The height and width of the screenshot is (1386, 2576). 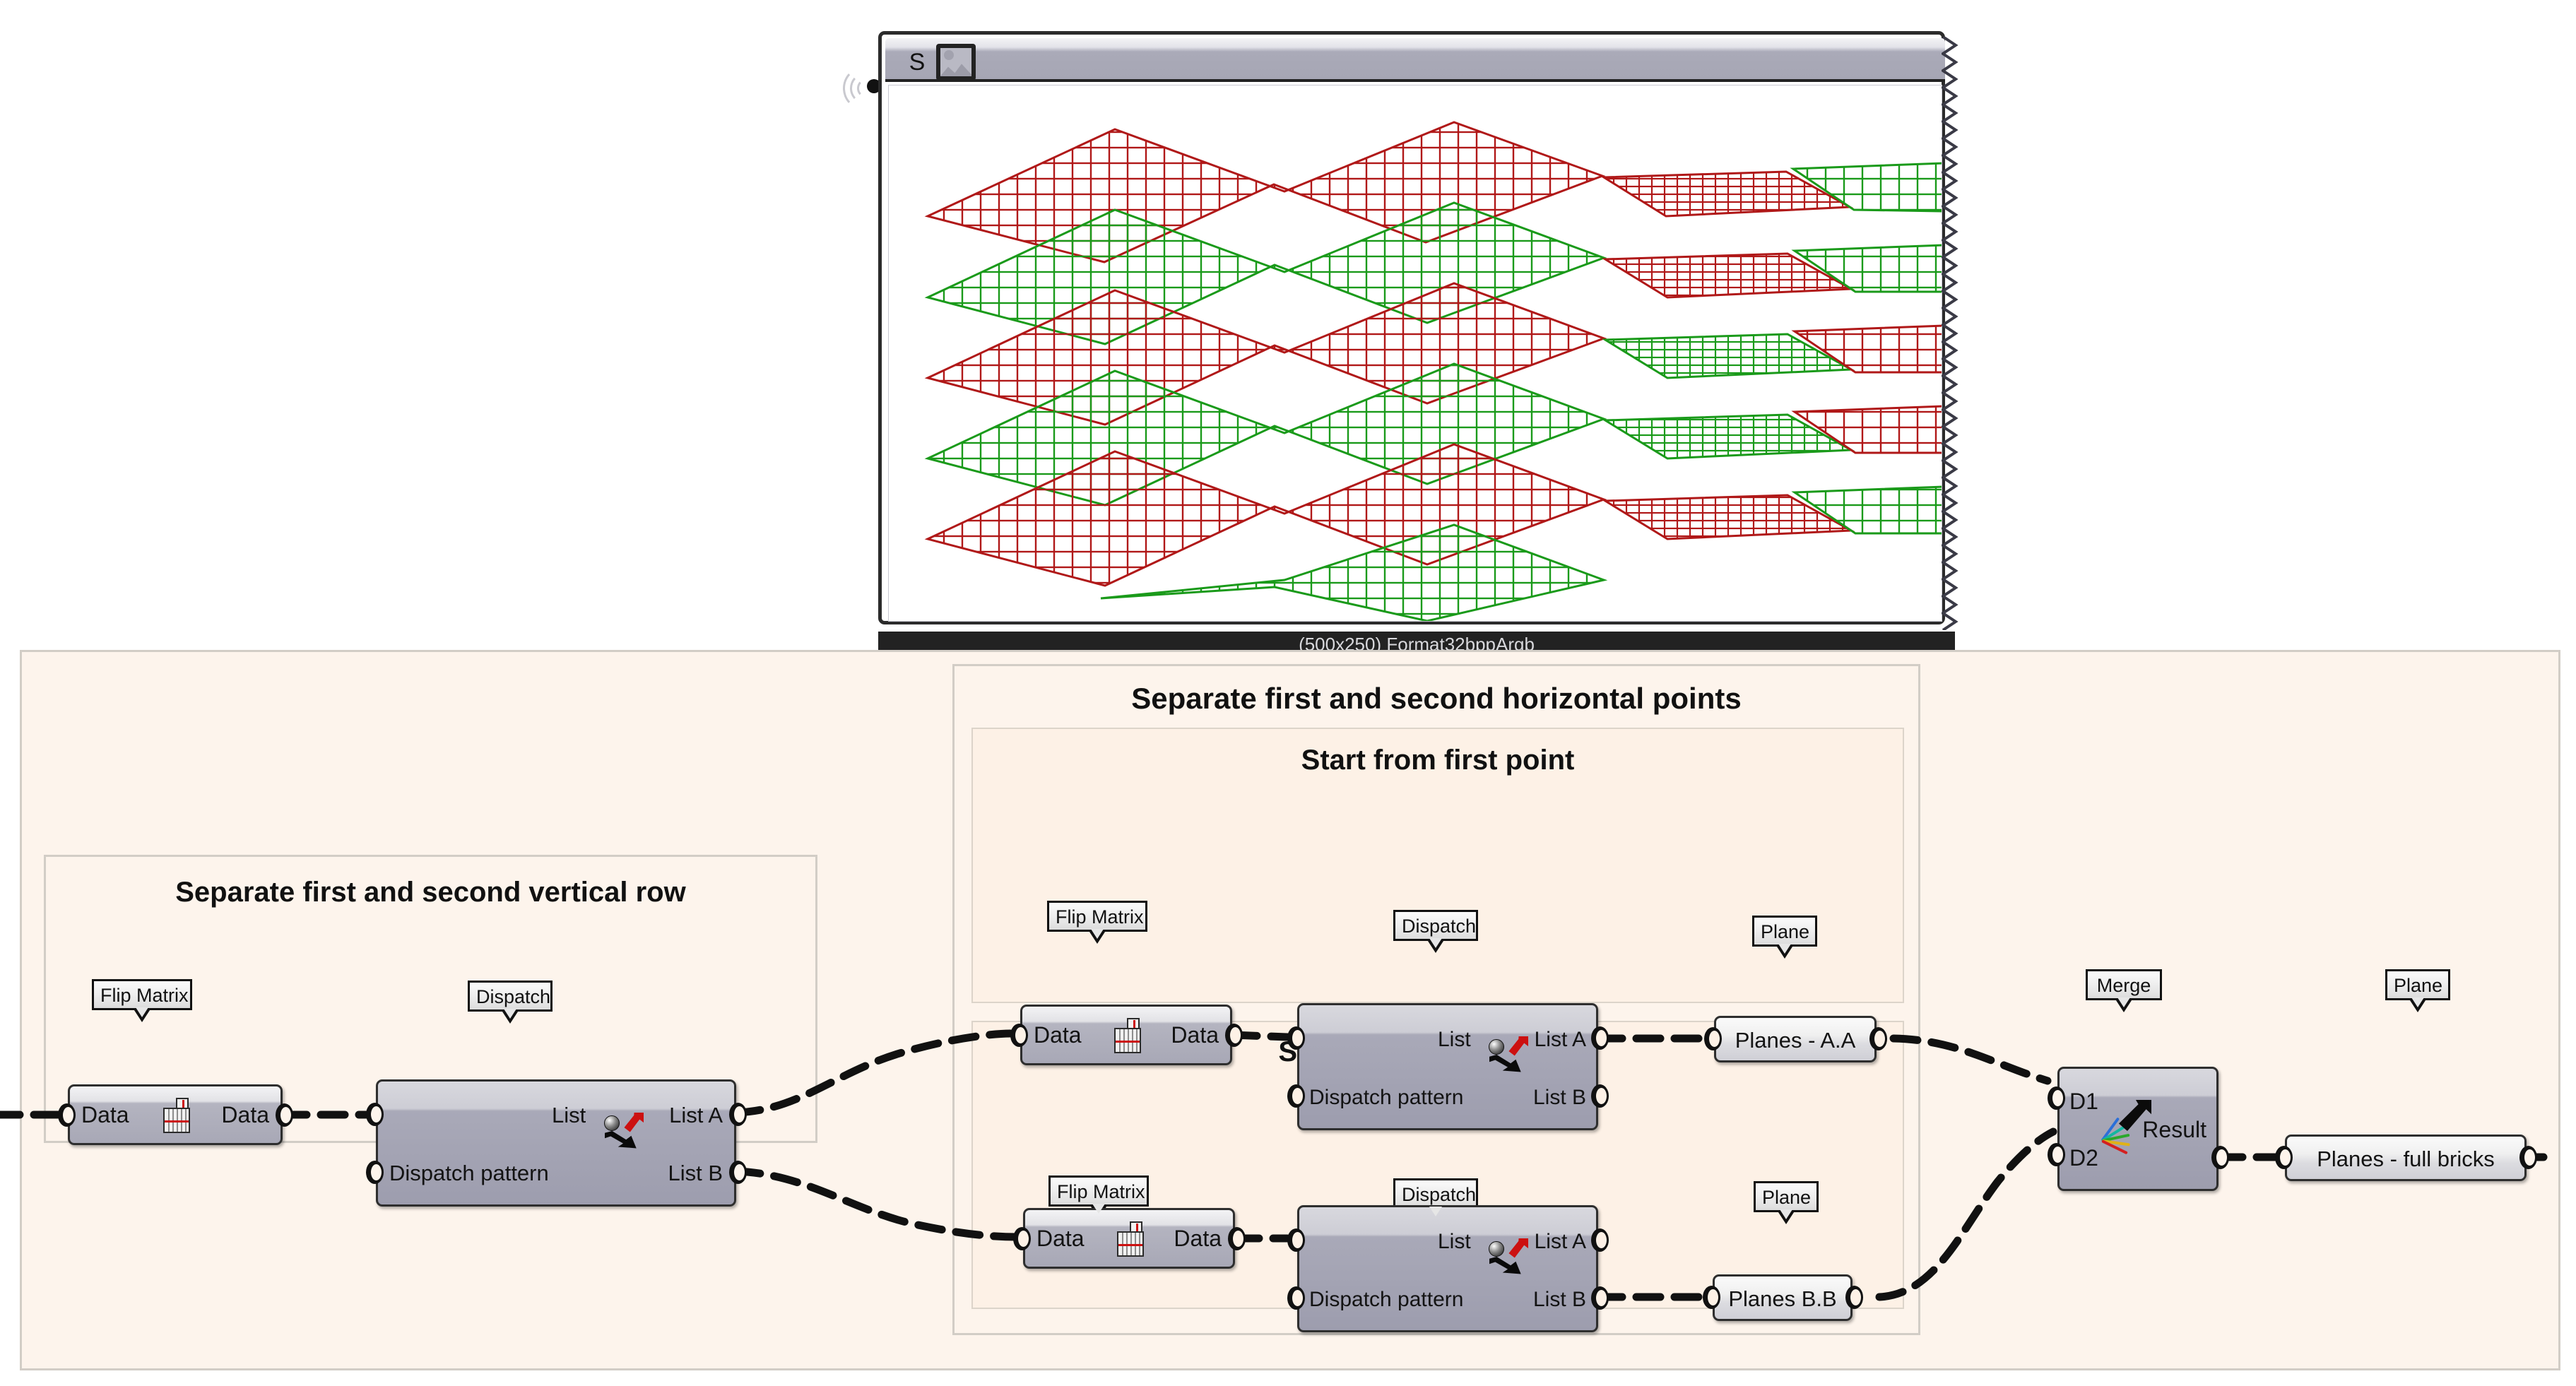 I want to click on disp3-list-input-port, so click(x=1296, y=1240).